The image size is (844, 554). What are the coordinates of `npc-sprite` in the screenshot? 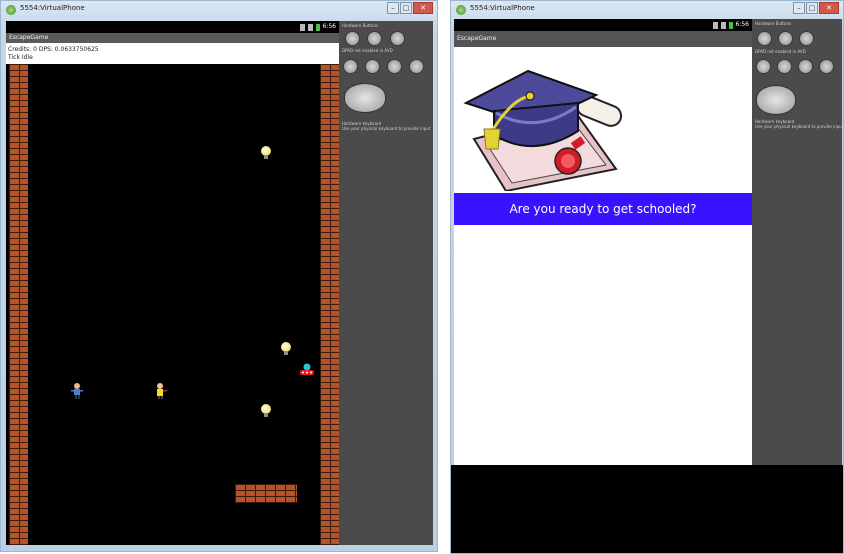 It's located at (77, 391).